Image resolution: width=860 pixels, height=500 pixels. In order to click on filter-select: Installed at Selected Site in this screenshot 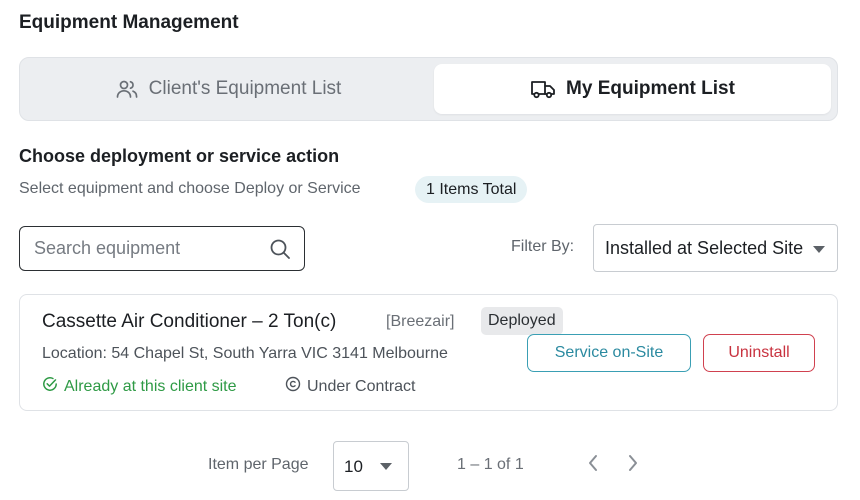, I will do `click(715, 248)`.